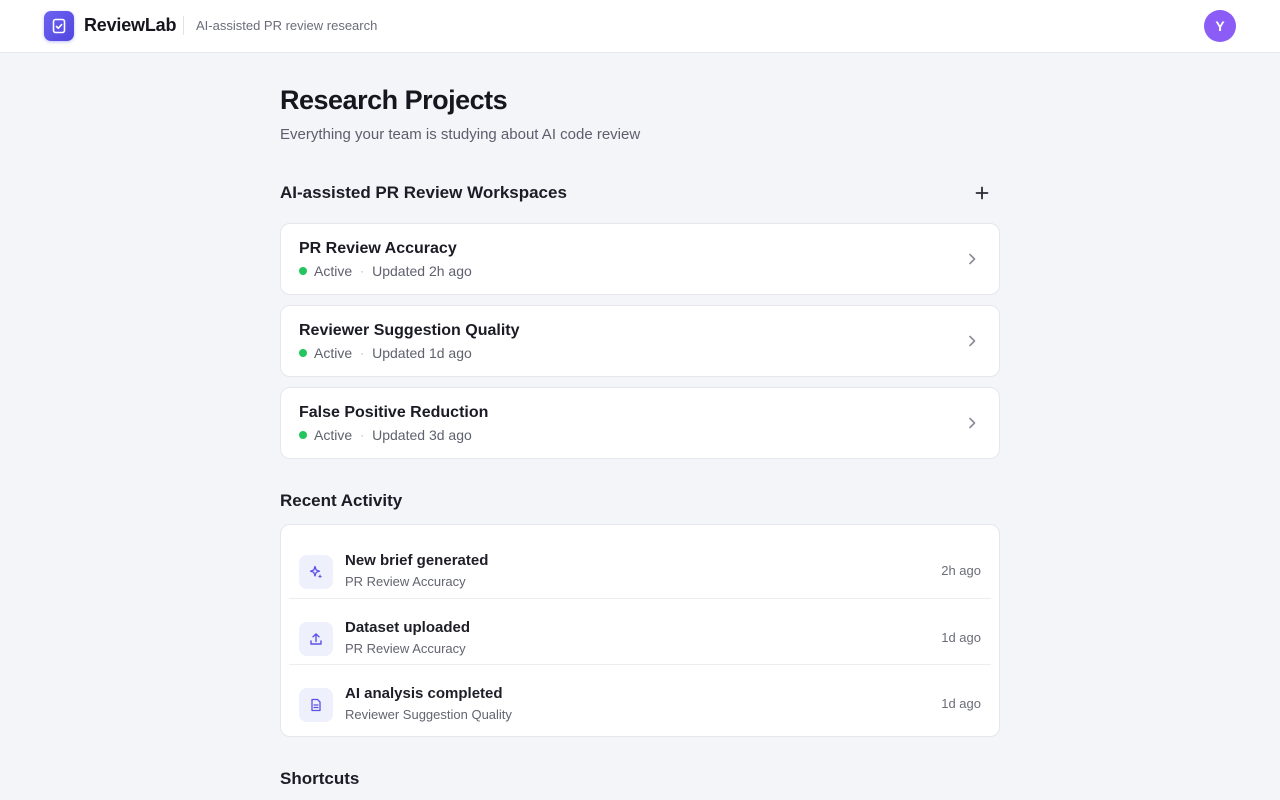 The width and height of the screenshot is (1280, 800). What do you see at coordinates (422, 353) in the screenshot?
I see `project-updated: Updated 1d ago` at bounding box center [422, 353].